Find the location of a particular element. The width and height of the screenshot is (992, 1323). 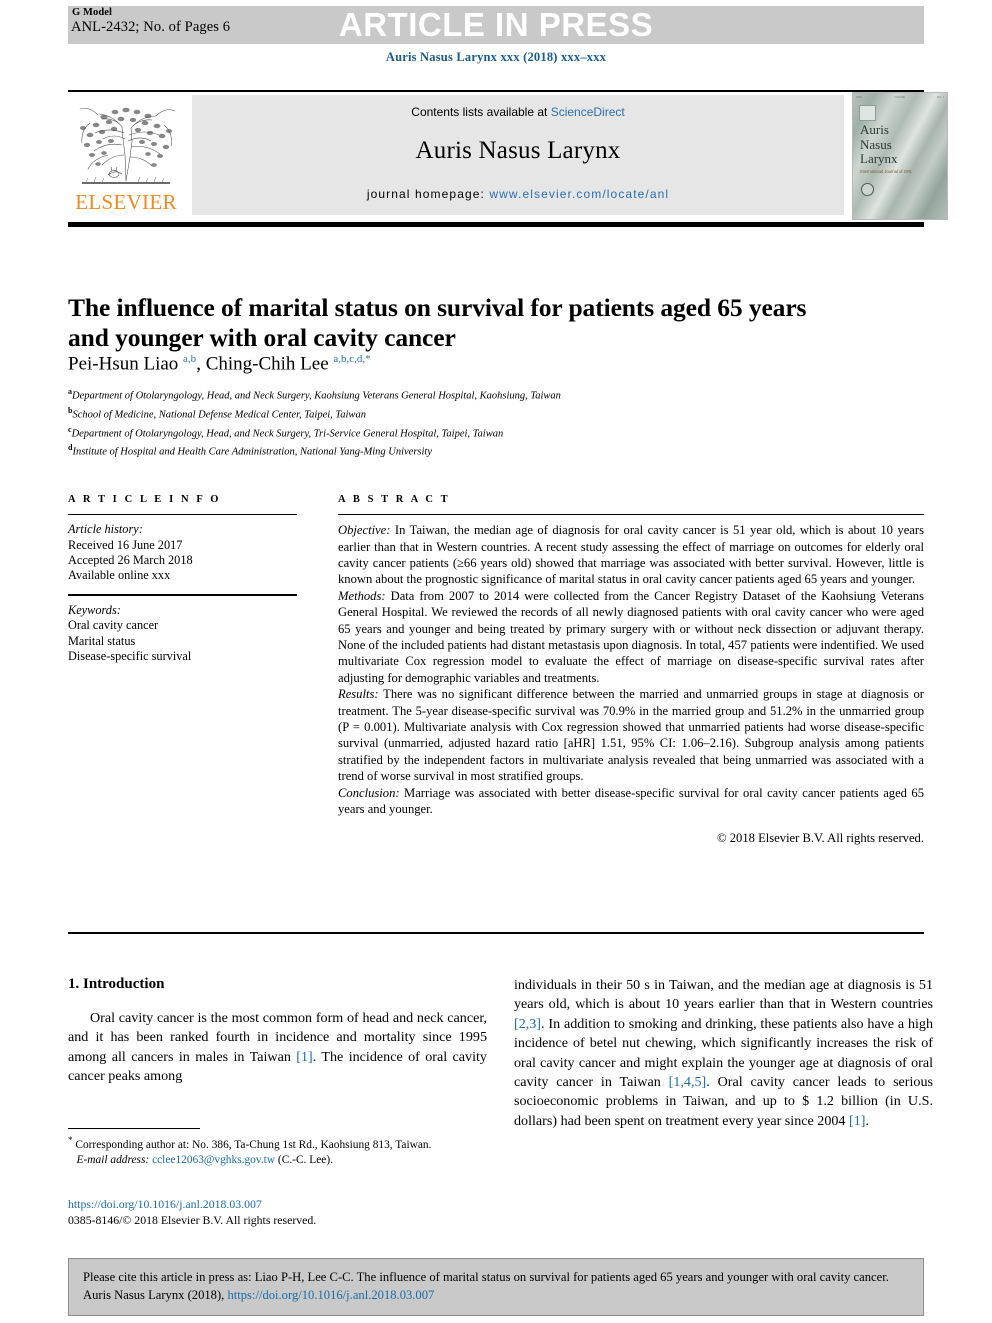

homepage-prefix: journal homepage: is located at coordinates (428, 194).